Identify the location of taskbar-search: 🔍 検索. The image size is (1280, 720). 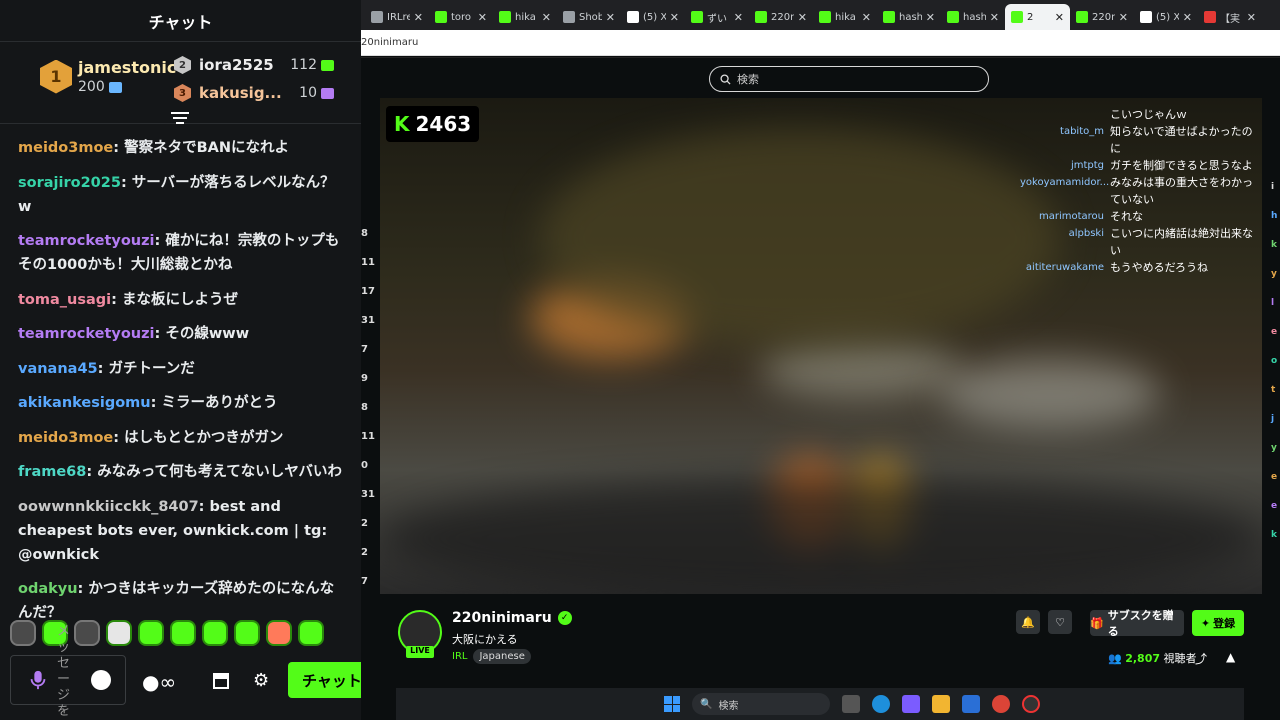
(761, 704).